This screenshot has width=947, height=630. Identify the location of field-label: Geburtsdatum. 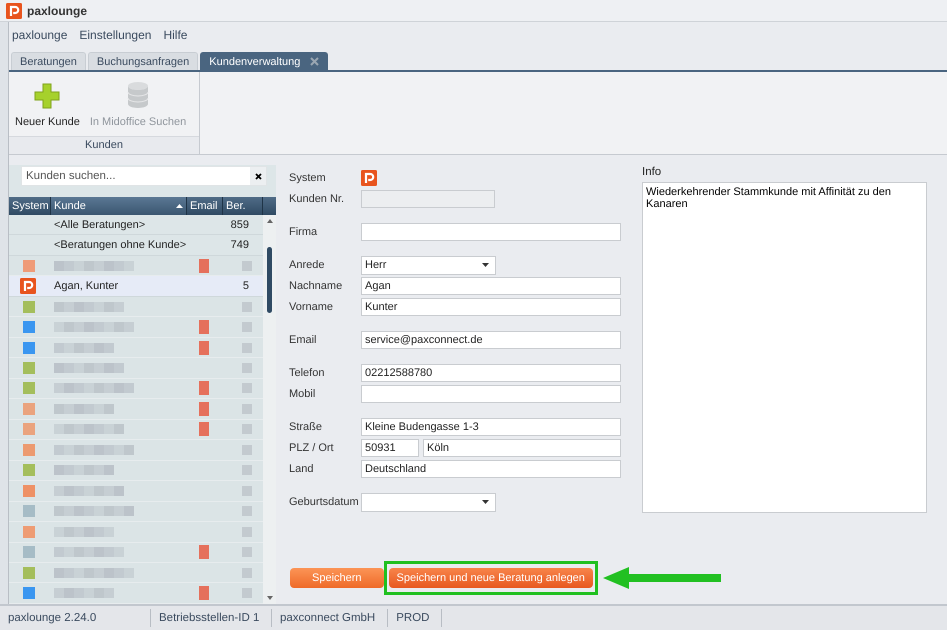
(324, 502).